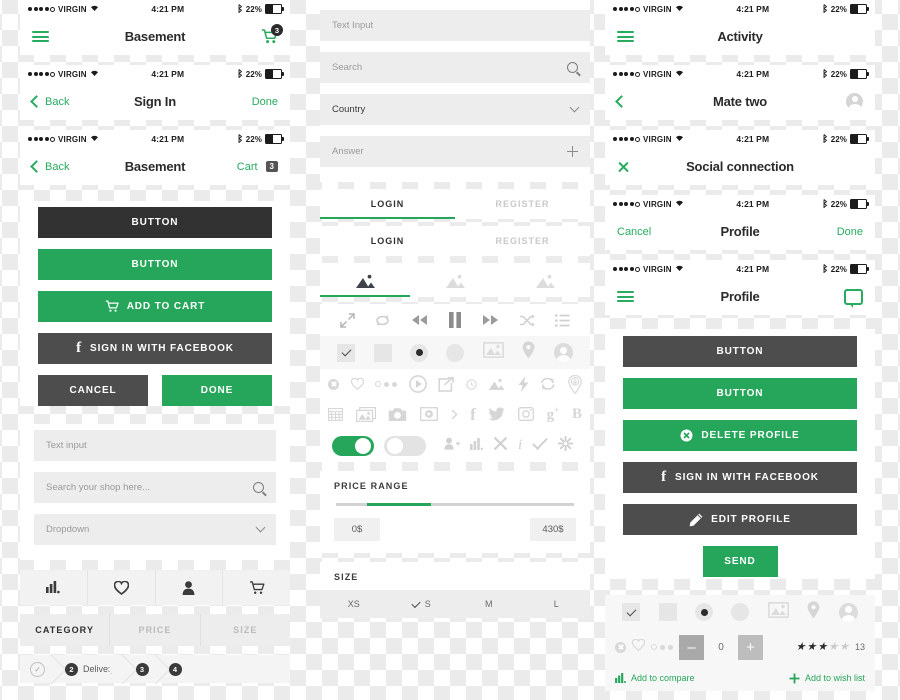 The width and height of the screenshot is (900, 700). Describe the element at coordinates (553, 414) in the screenshot. I see `google-plus-icon: g+` at that location.